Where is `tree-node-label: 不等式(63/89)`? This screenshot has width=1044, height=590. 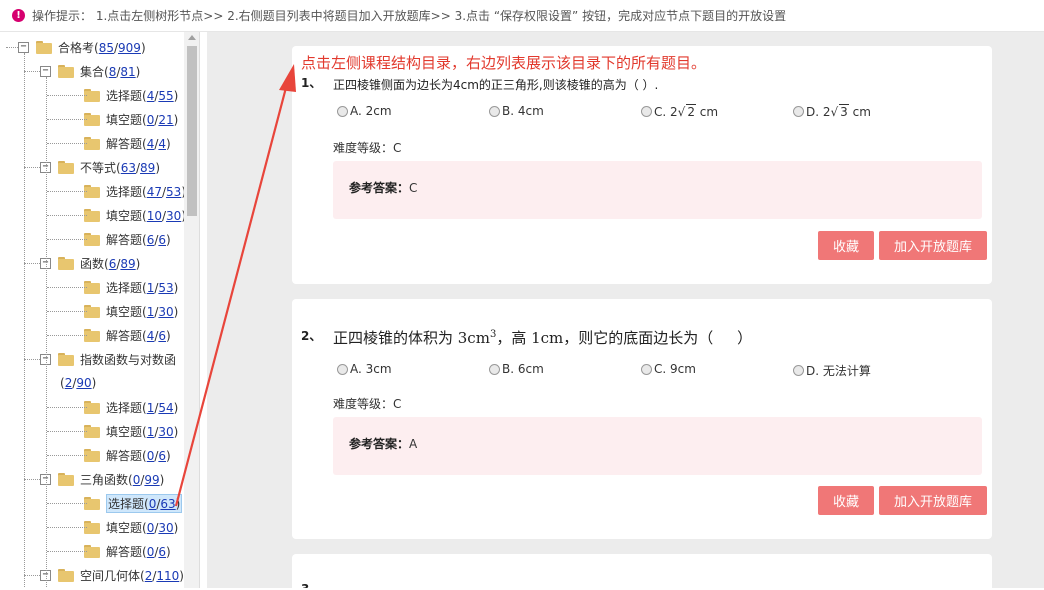
tree-node-label: 不等式(63/89) is located at coordinates (120, 167).